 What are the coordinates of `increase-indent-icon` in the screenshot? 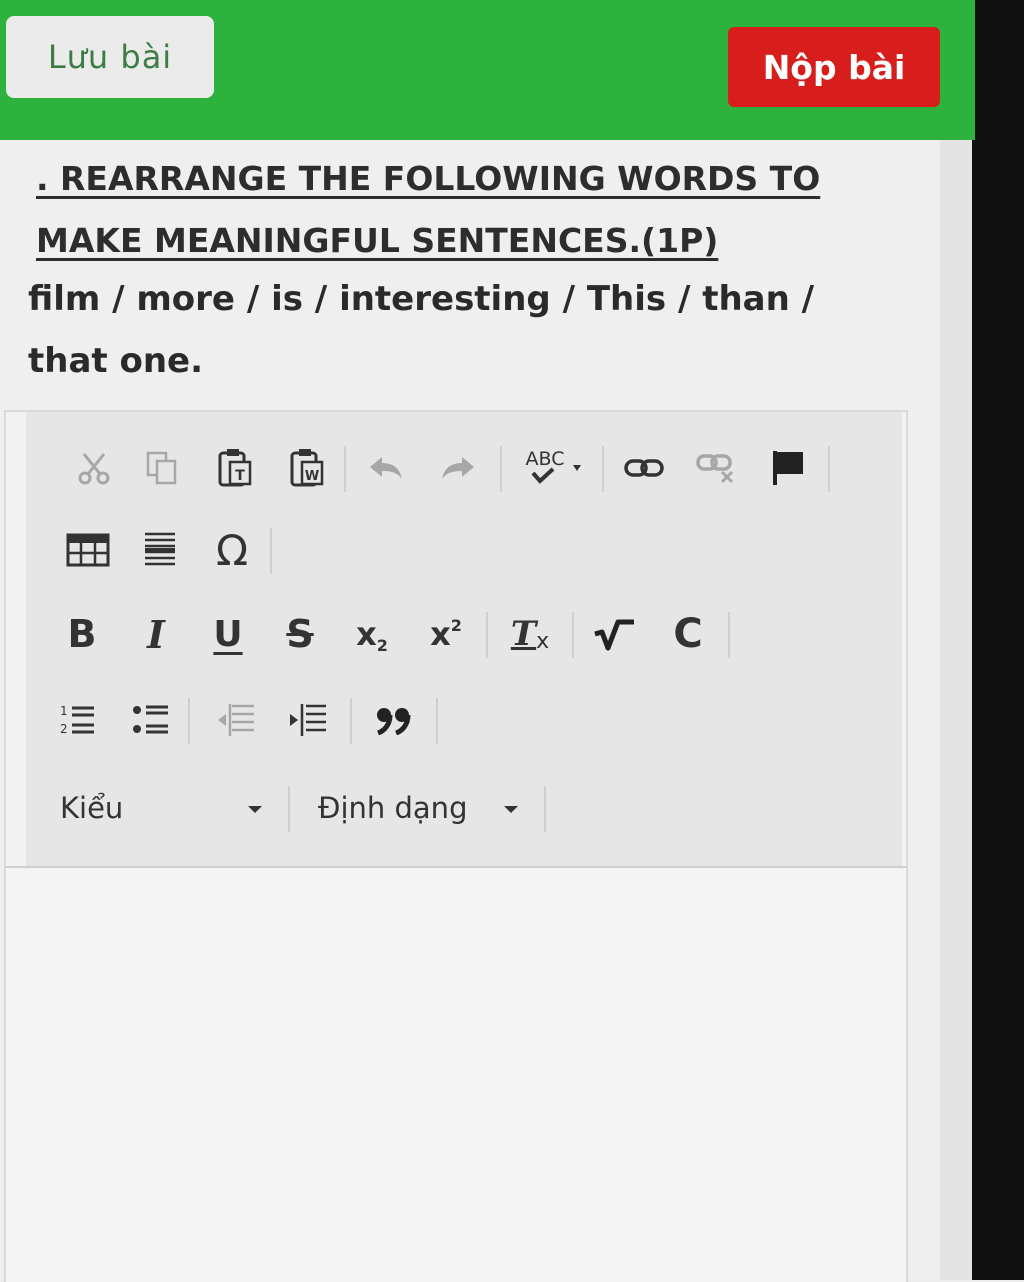 It's located at (308, 720).